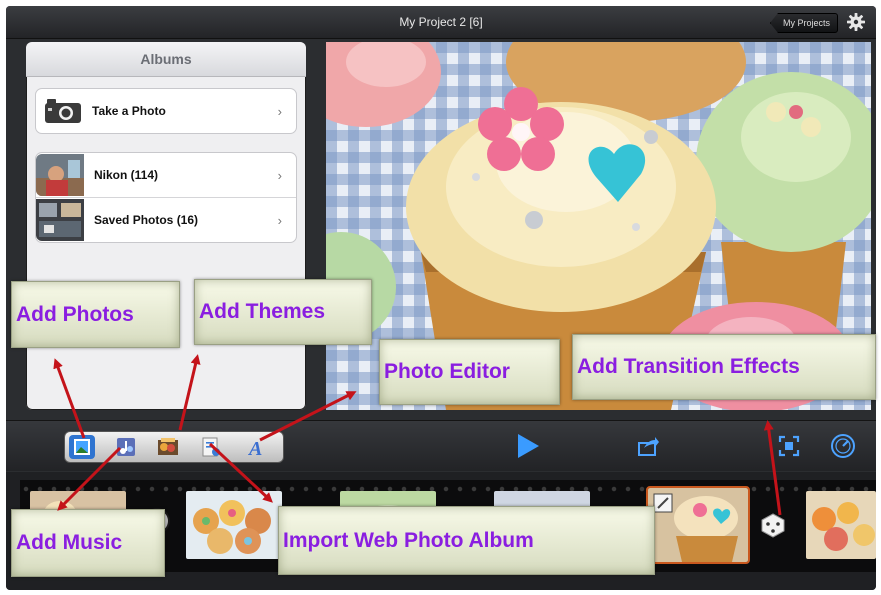  What do you see at coordinates (649, 446) in the screenshot?
I see `share-icon` at bounding box center [649, 446].